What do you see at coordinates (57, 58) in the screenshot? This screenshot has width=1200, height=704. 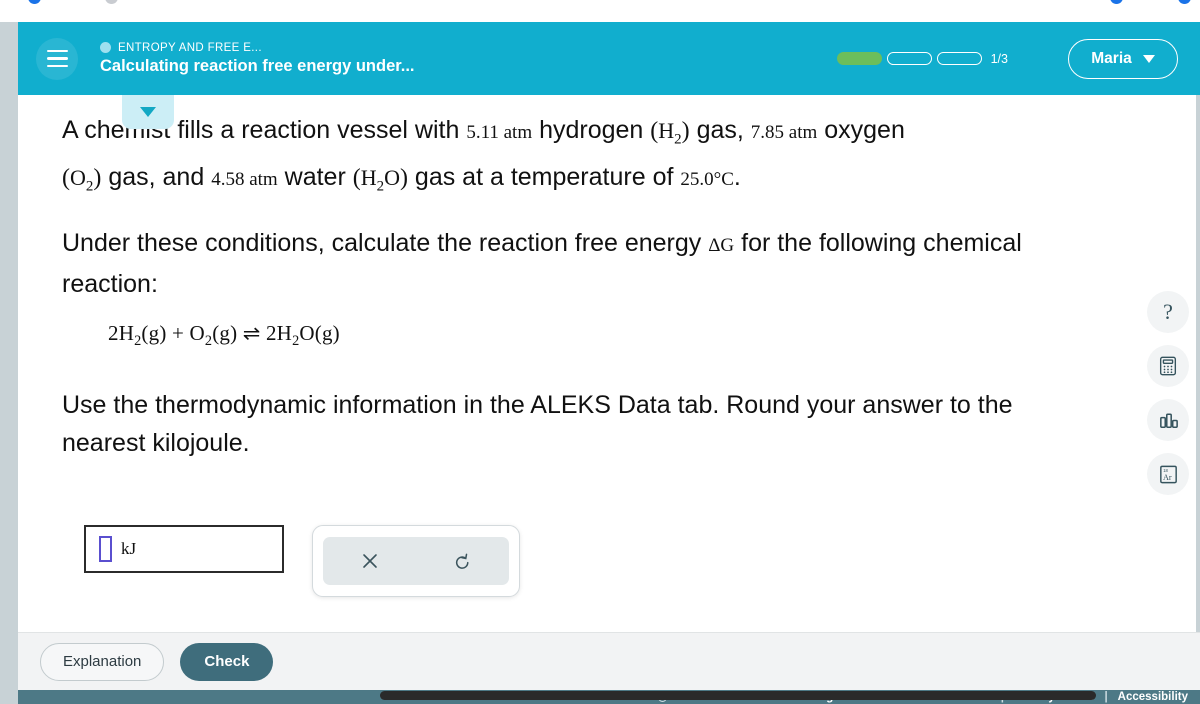 I see `hamburger-menu-icon` at bounding box center [57, 58].